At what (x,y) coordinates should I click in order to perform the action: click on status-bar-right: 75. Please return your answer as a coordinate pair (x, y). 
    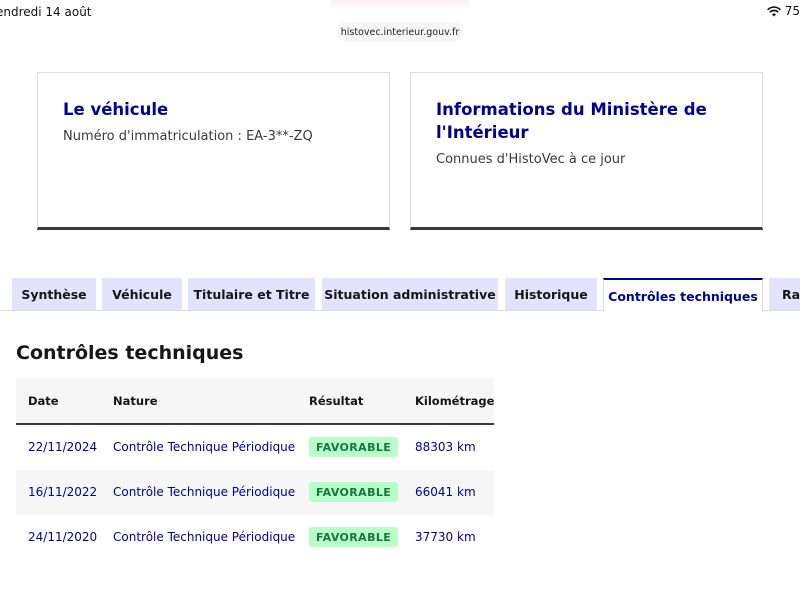
    Looking at the image, I should click on (783, 11).